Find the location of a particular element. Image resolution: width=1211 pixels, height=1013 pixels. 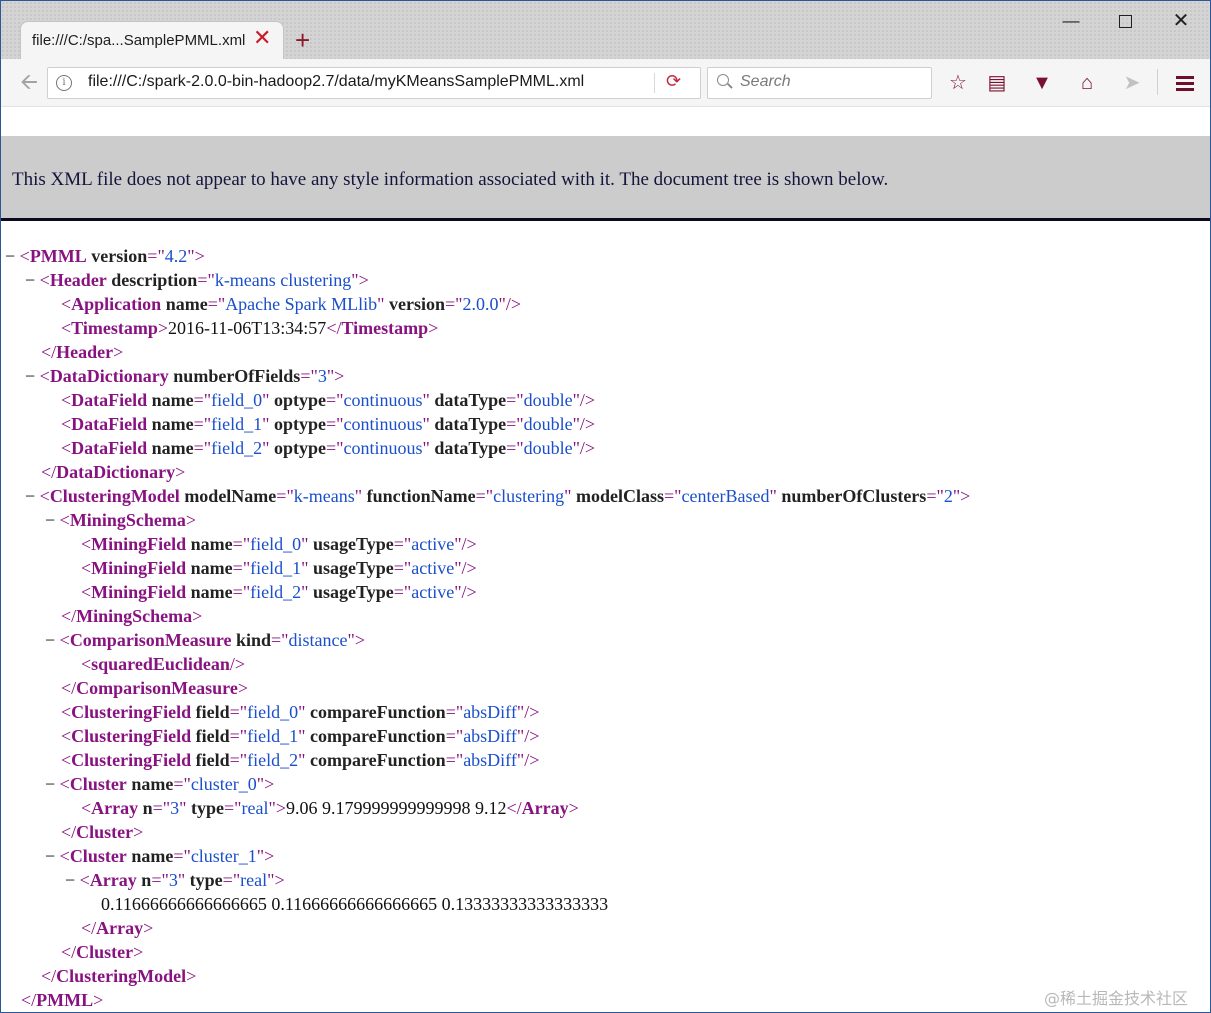

attr-value: double is located at coordinates (548, 448).